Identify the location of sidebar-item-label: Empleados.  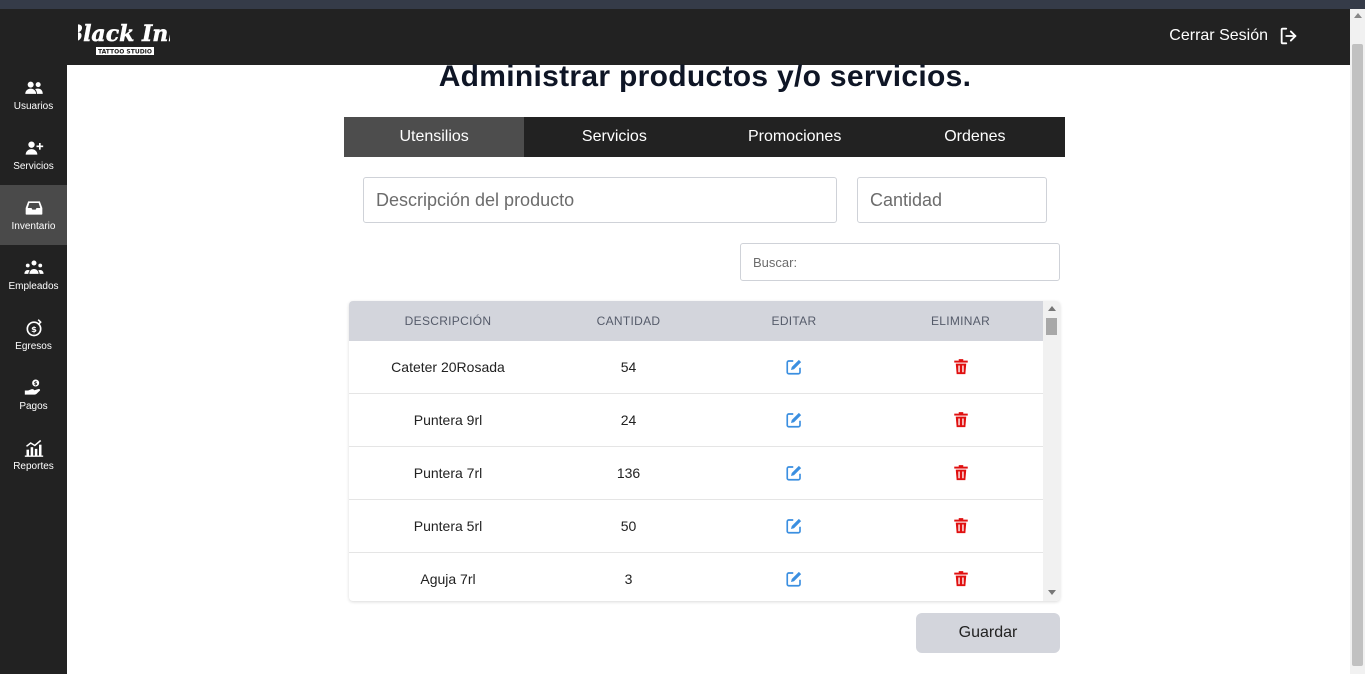
(33, 286).